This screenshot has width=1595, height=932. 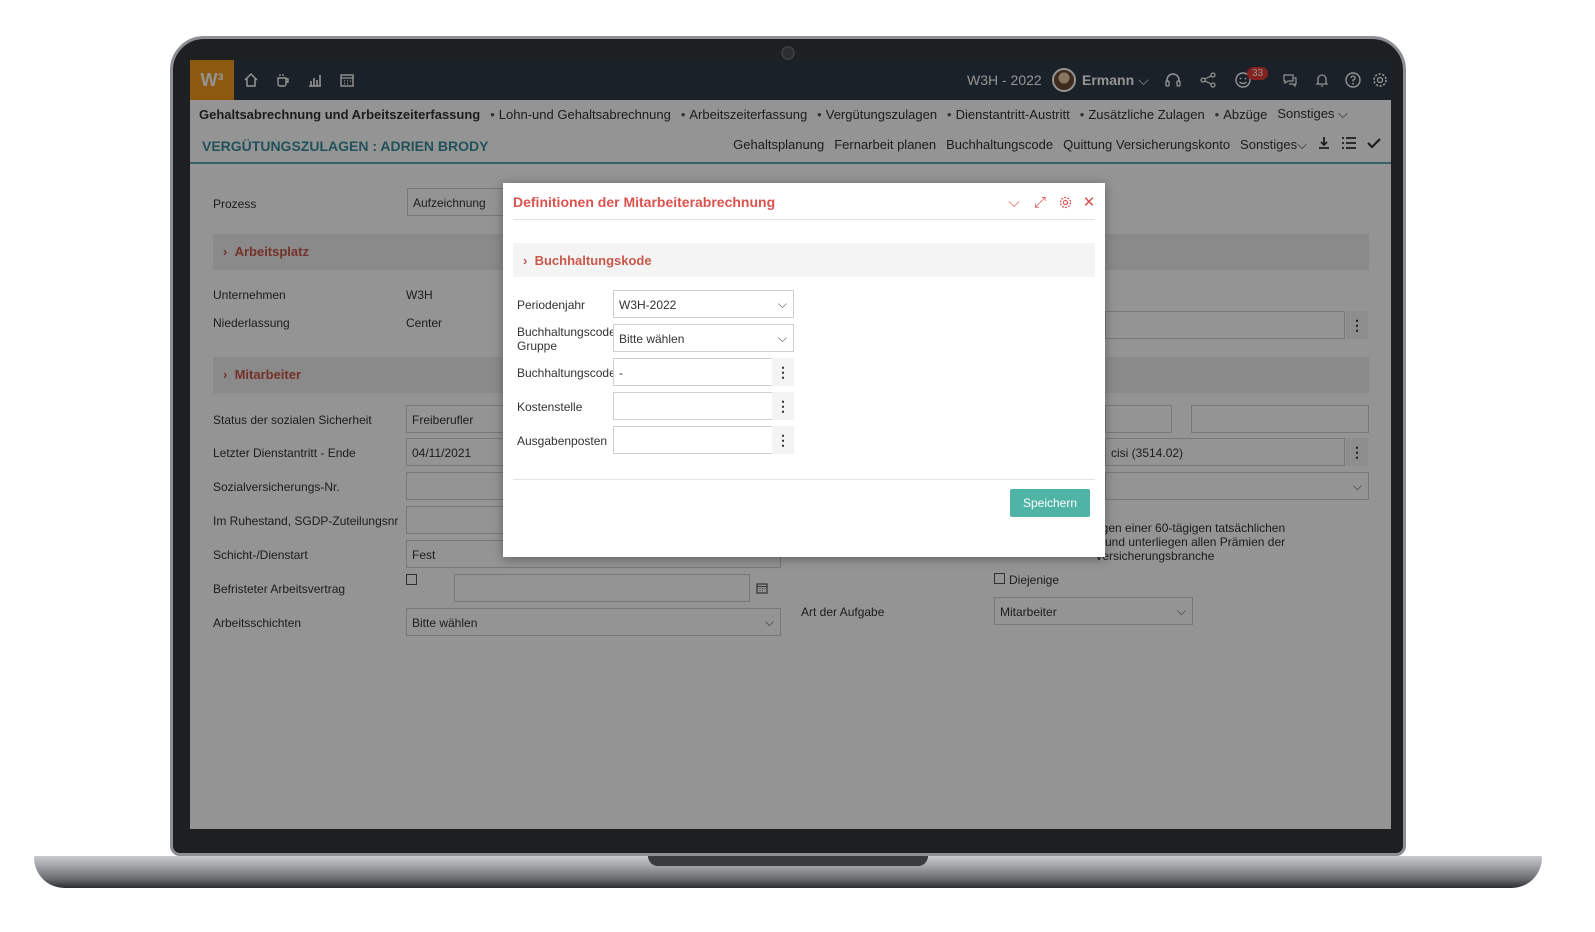 What do you see at coordinates (525, 260) in the screenshot?
I see `chevron-right-icon: ›` at bounding box center [525, 260].